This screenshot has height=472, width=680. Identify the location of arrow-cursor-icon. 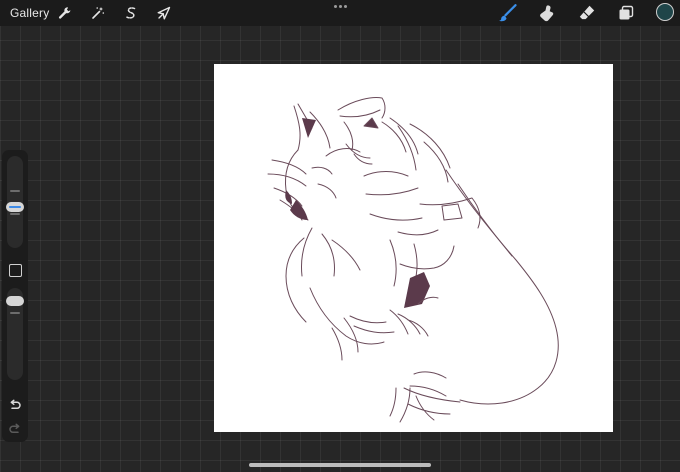
(164, 13).